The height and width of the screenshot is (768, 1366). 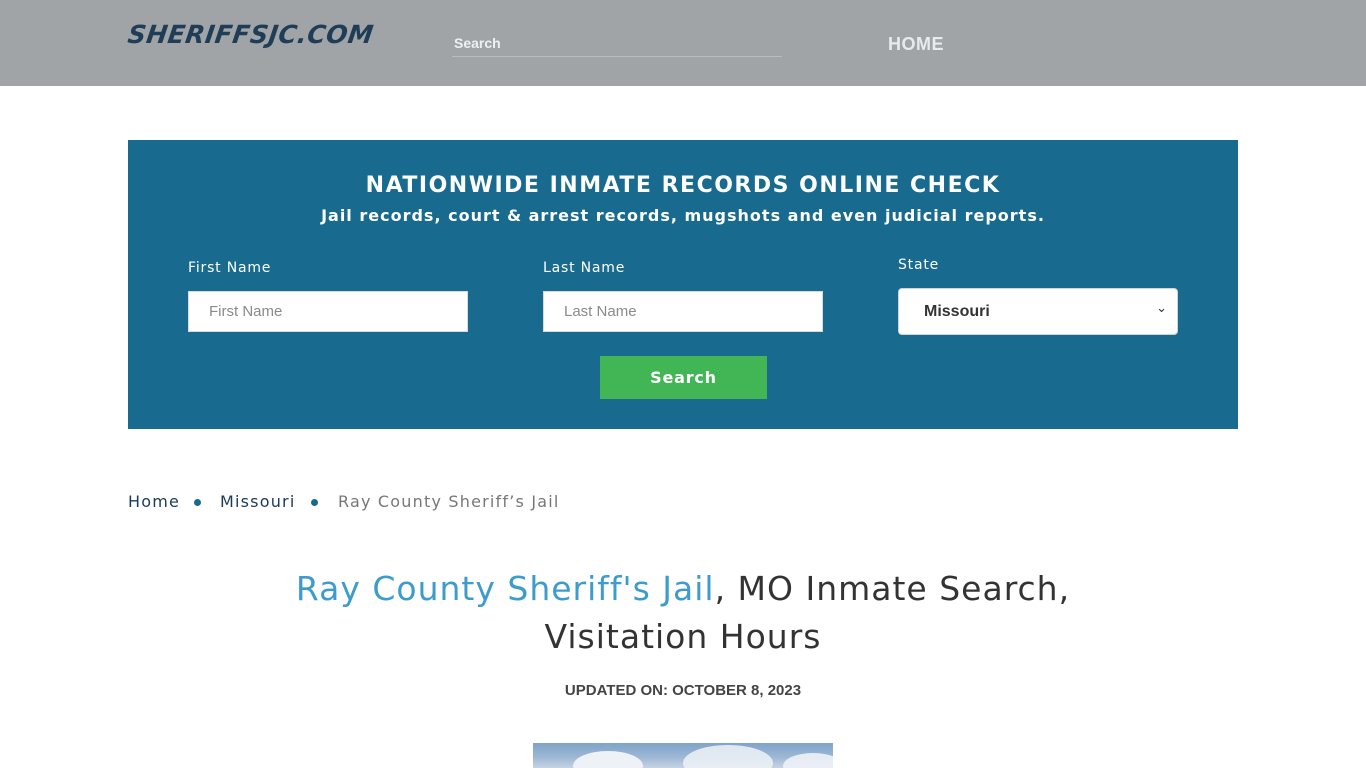 I want to click on header-search, so click(x=619, y=44).